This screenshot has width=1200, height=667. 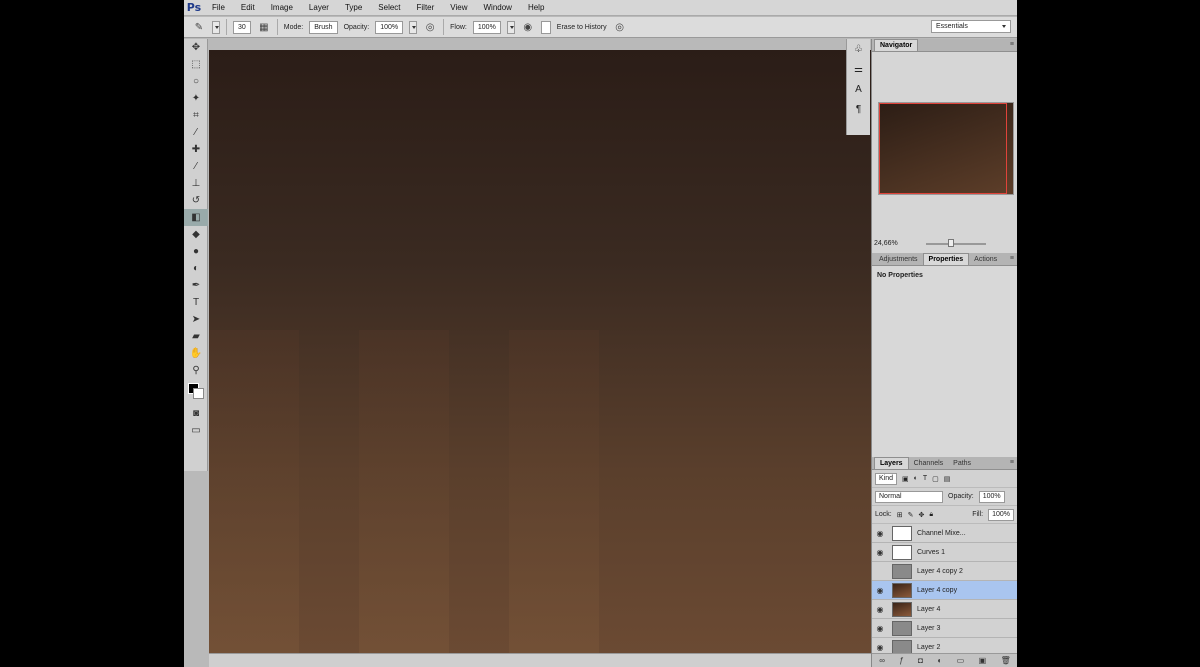 I want to click on filter-pixel-icon: ▣, so click(x=905, y=479).